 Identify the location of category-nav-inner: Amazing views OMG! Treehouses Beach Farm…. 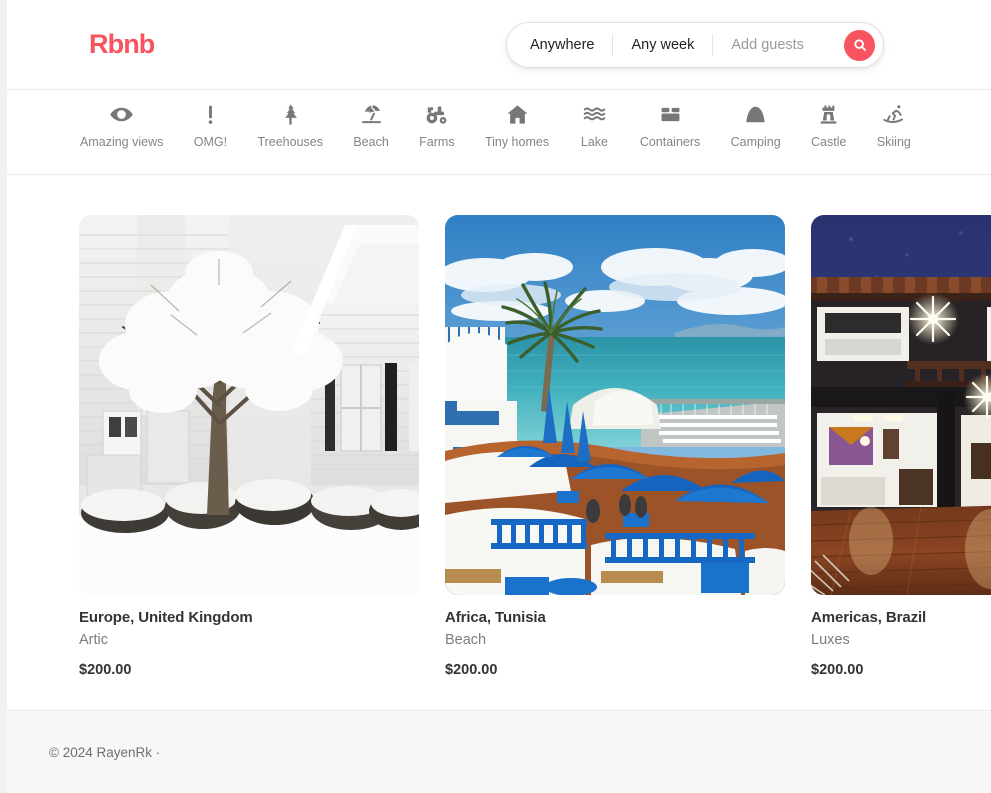
(495, 123).